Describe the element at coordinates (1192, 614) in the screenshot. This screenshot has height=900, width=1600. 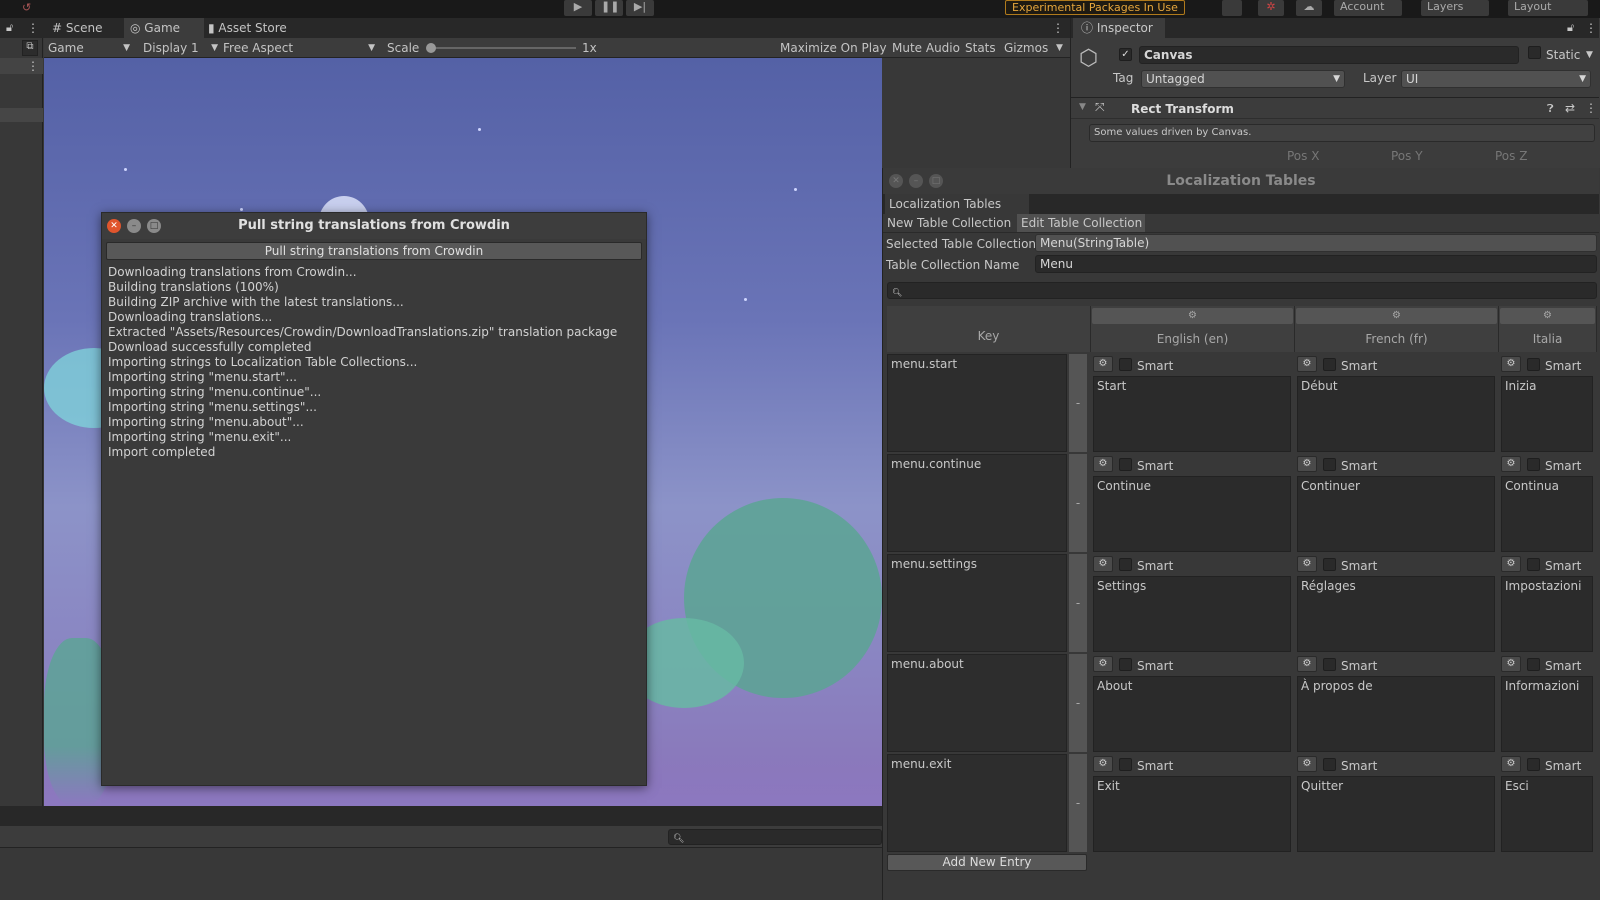
I see `translation-input: Settings` at that location.